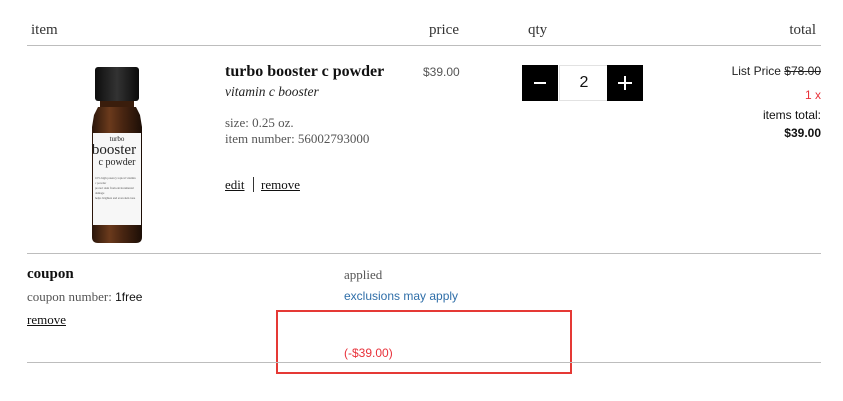  I want to click on product-subtitle: vitamin c booster, so click(272, 91).